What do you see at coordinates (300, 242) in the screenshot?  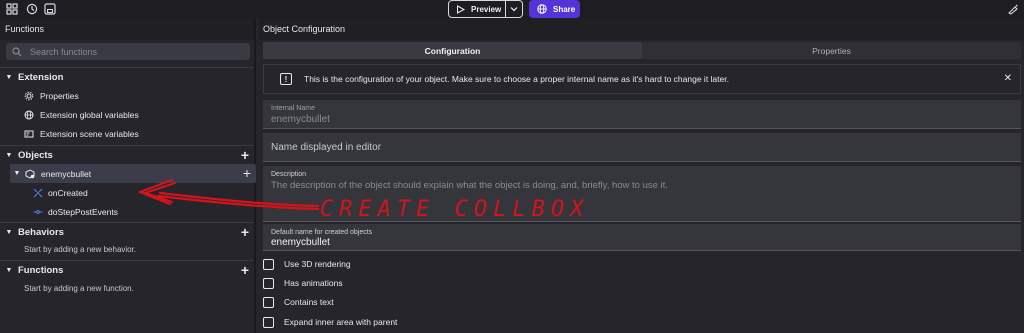 I see `default-name-value: enemycbullet` at bounding box center [300, 242].